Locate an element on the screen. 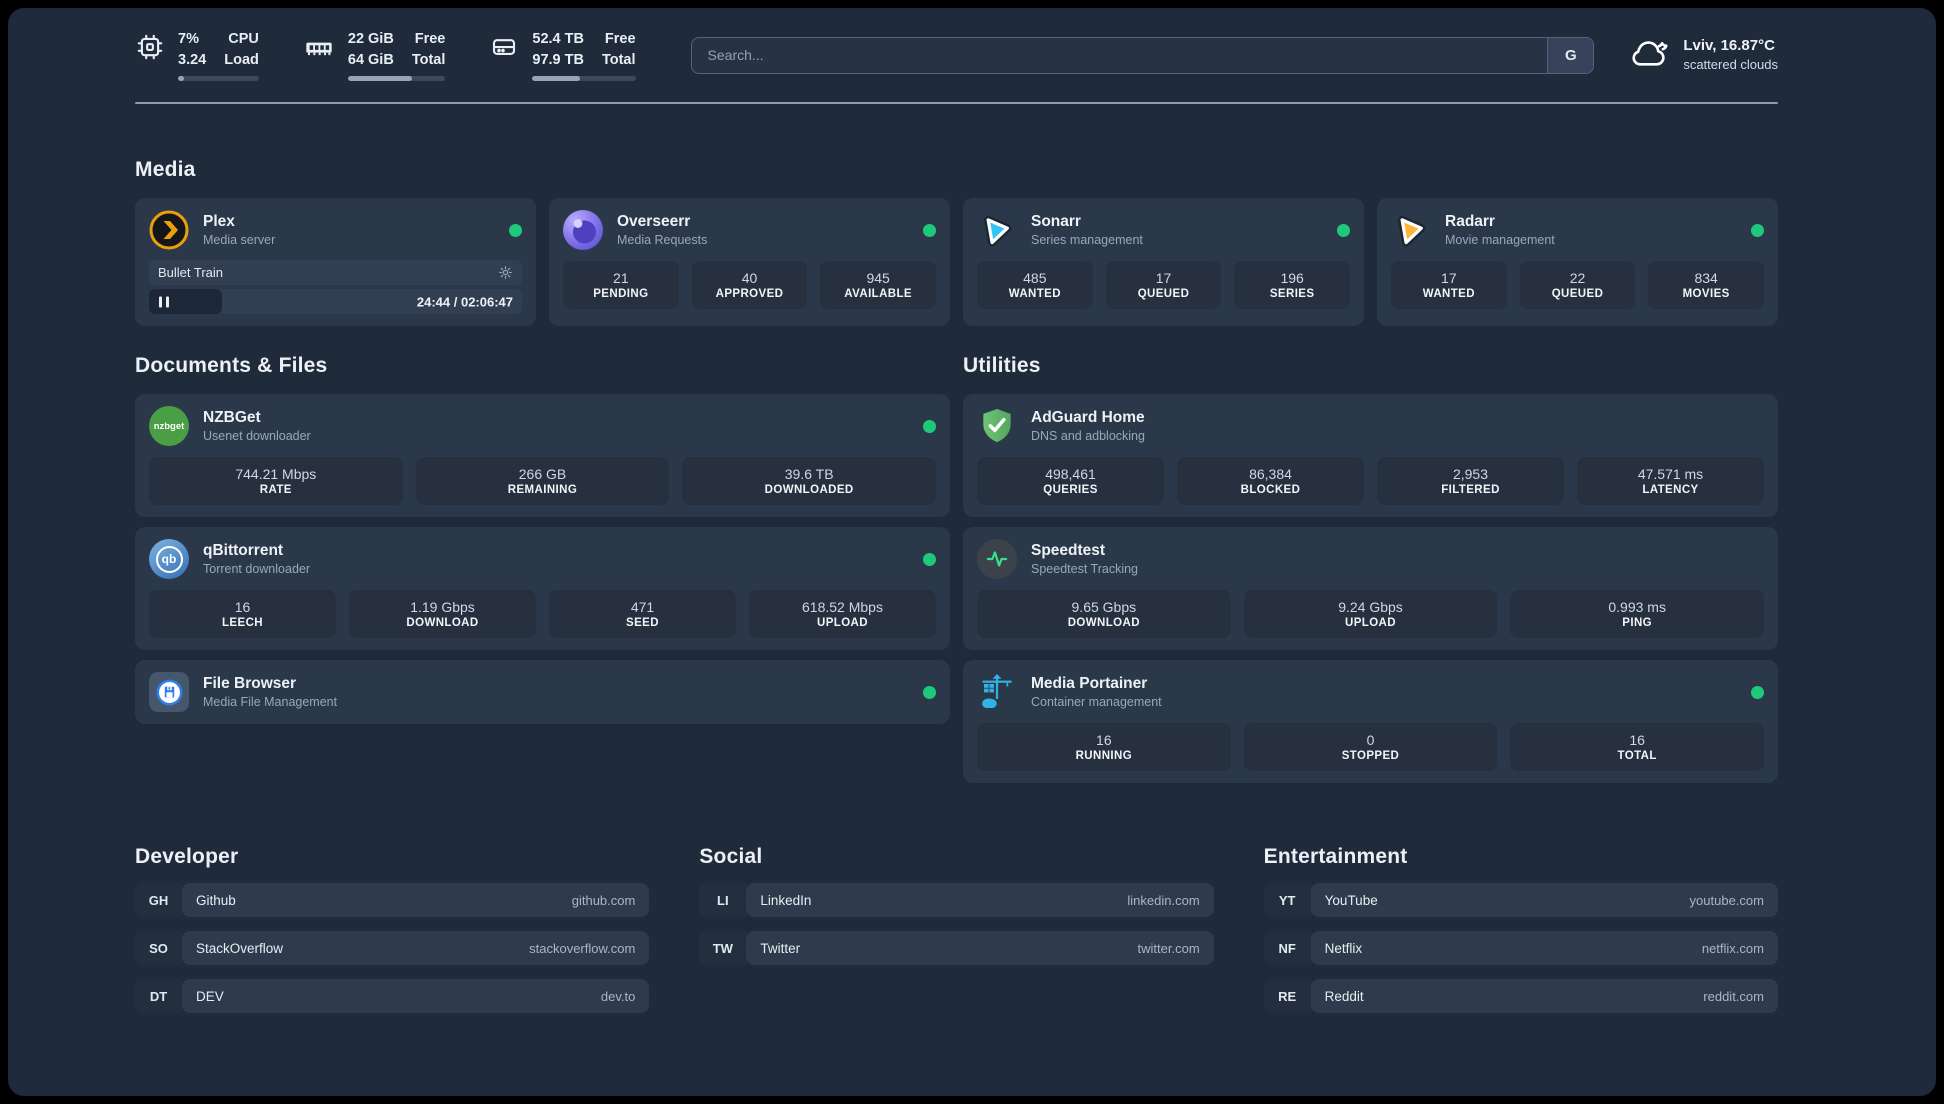 The height and width of the screenshot is (1104, 1944). stat-label: PING is located at coordinates (1637, 623).